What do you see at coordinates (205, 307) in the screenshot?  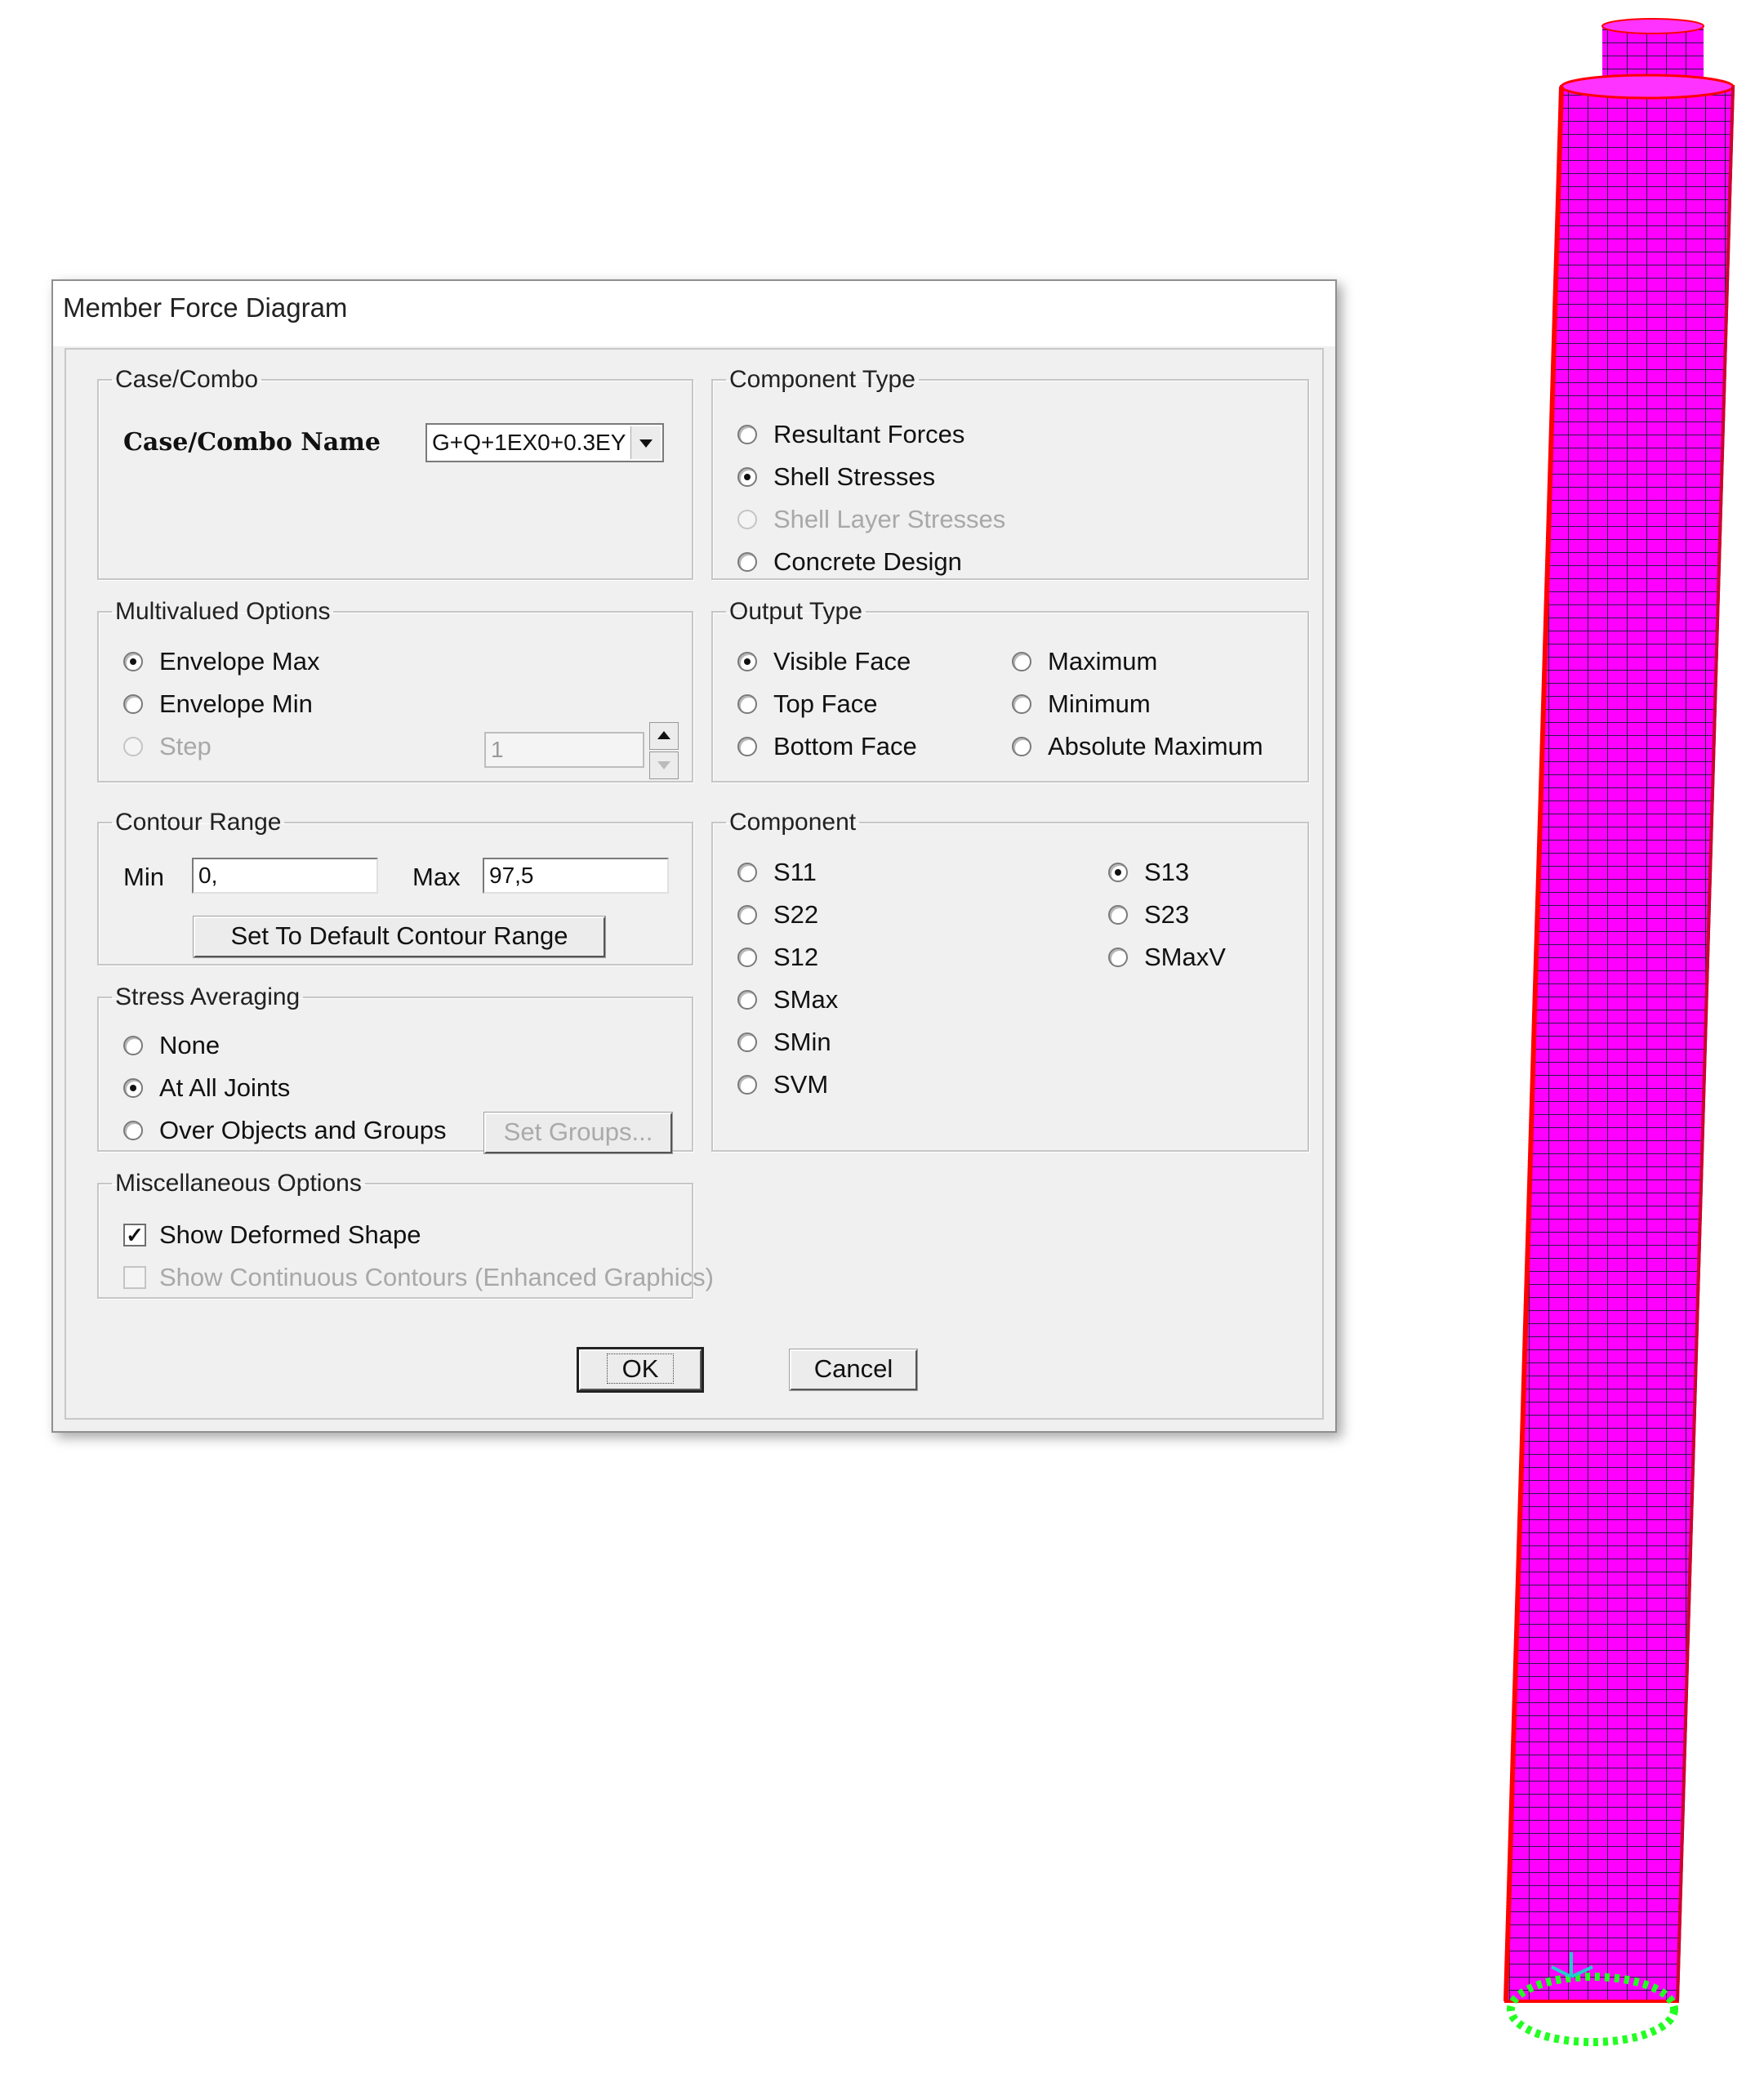 I see `window-title: Member Force Diagram` at bounding box center [205, 307].